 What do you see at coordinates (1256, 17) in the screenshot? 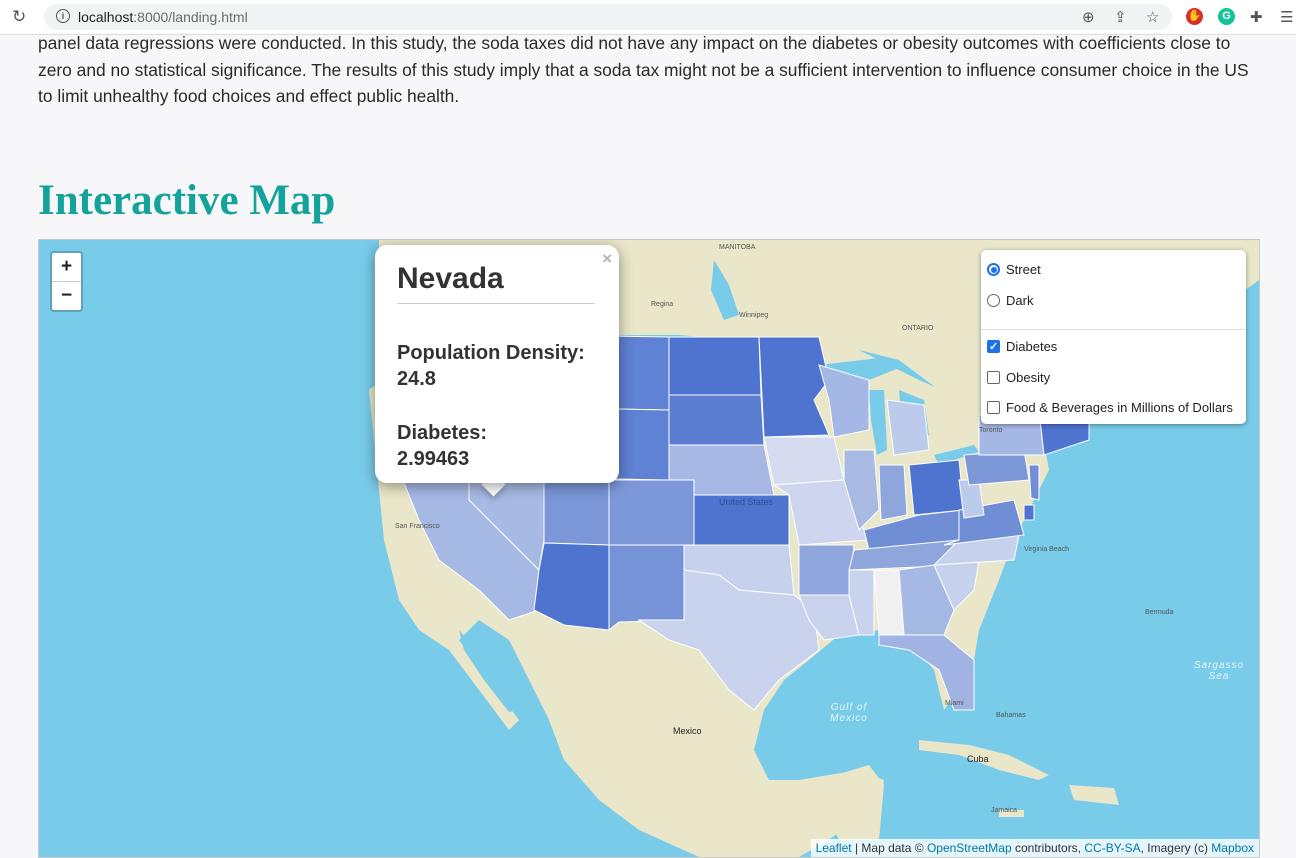
I see `extensions-puzzle-icon: ✚` at bounding box center [1256, 17].